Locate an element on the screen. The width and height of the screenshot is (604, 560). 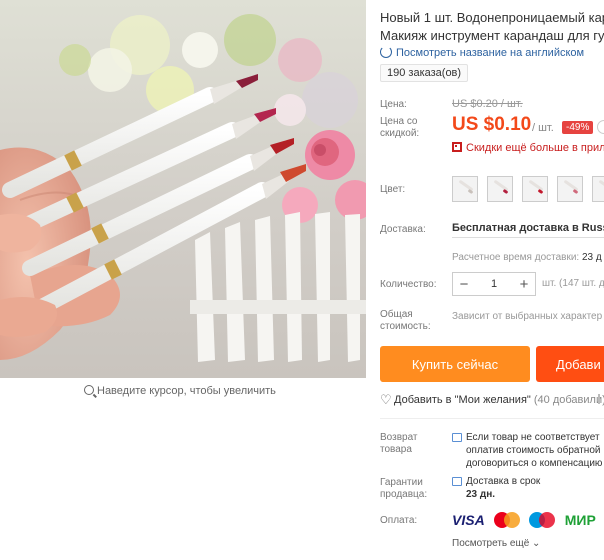
shipping-time-value: 23 д is located at coordinates (592, 257).